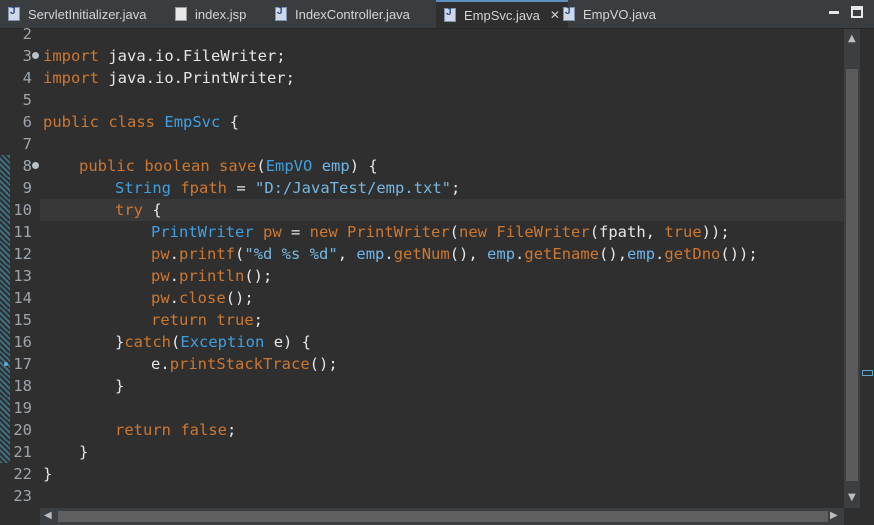 The width and height of the screenshot is (874, 525). What do you see at coordinates (867, 268) in the screenshot?
I see `overview-ruler` at bounding box center [867, 268].